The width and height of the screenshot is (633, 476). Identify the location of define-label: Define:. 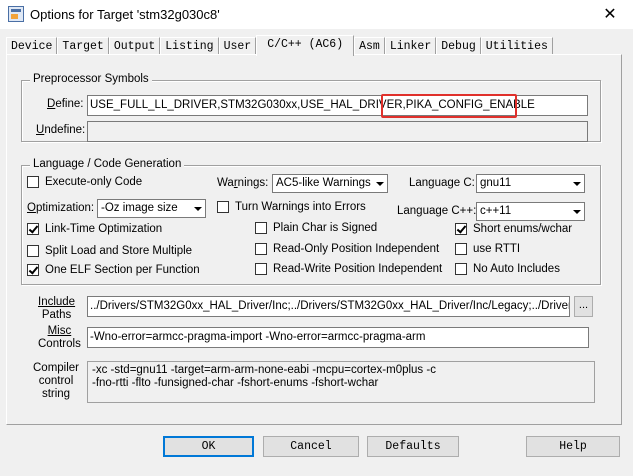
(65, 104).